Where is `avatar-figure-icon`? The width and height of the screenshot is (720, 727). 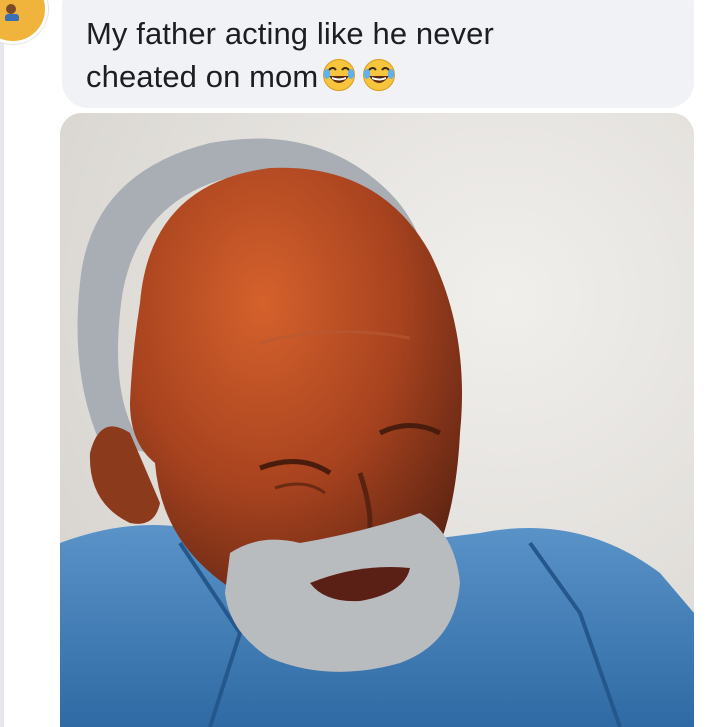
avatar-figure-icon is located at coordinates (12, 12).